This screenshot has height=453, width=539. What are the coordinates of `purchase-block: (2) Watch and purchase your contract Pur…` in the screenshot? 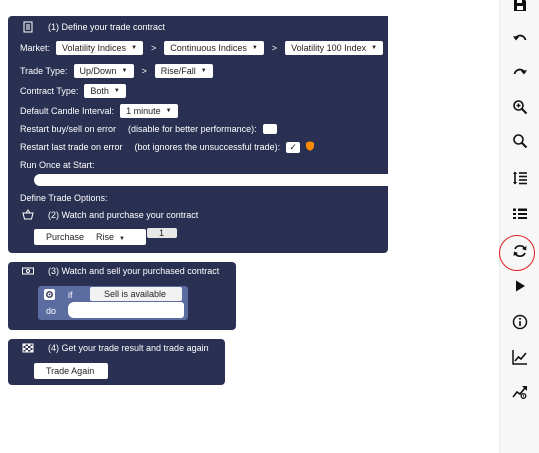 It's located at (198, 229).